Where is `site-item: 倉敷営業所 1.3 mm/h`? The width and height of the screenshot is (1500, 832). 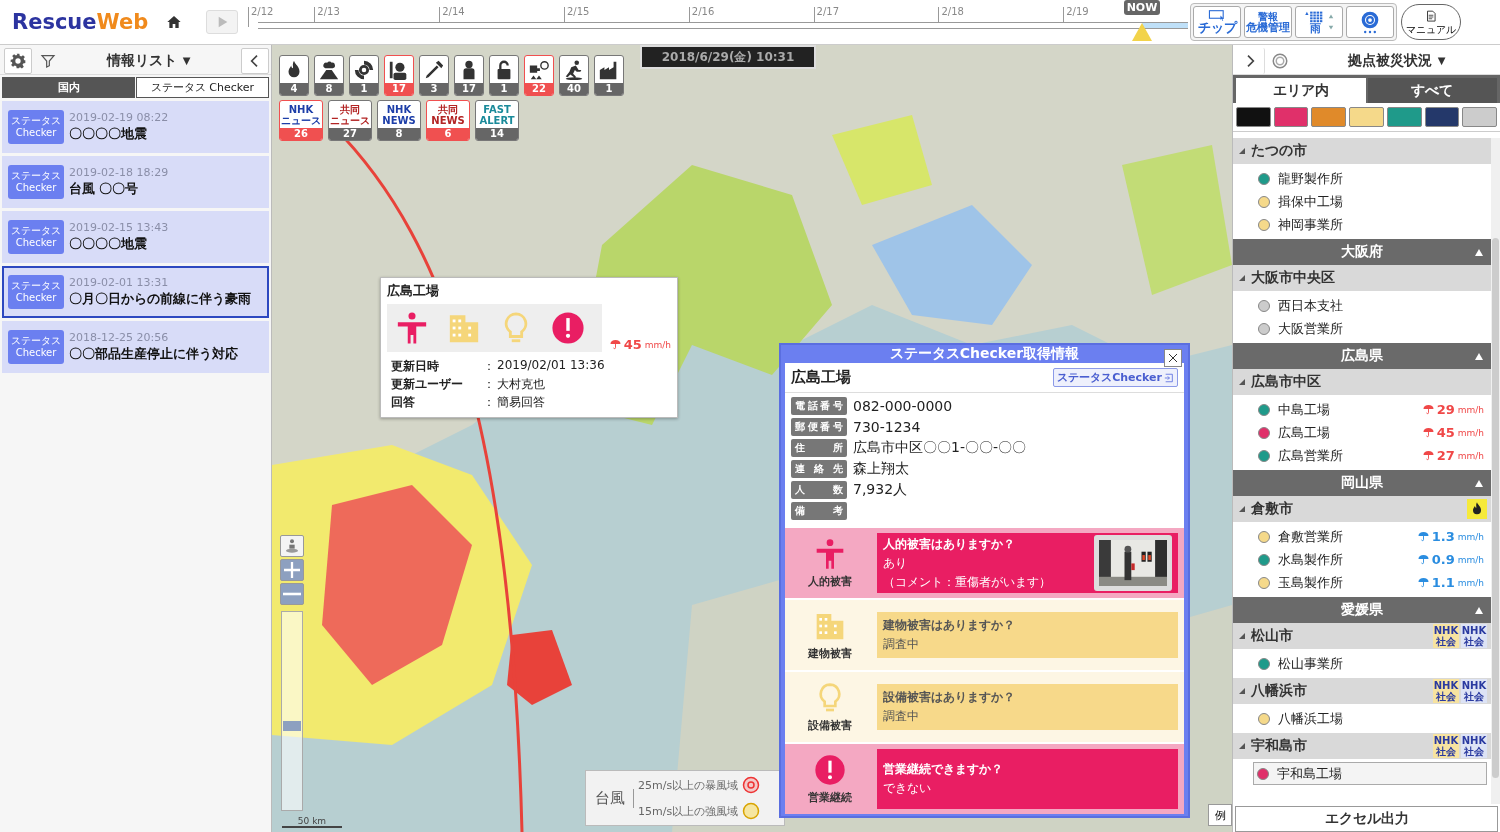
site-item: 倉敷営業所 1.3 mm/h is located at coordinates (1362, 536).